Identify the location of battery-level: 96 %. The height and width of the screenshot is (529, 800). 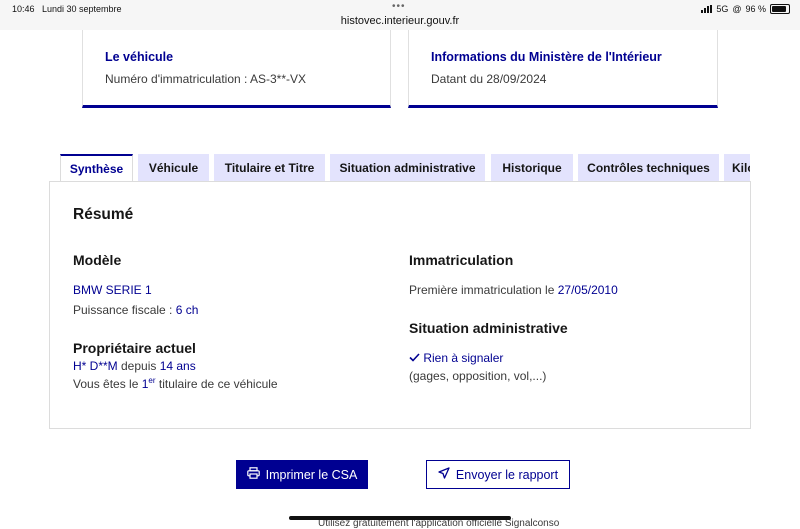
(755, 9).